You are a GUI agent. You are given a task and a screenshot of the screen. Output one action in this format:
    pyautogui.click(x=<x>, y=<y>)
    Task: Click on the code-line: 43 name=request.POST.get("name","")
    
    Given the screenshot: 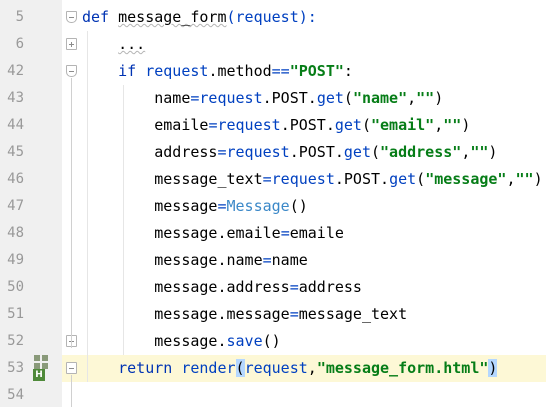 What is the action you would take?
    pyautogui.click(x=273, y=98)
    